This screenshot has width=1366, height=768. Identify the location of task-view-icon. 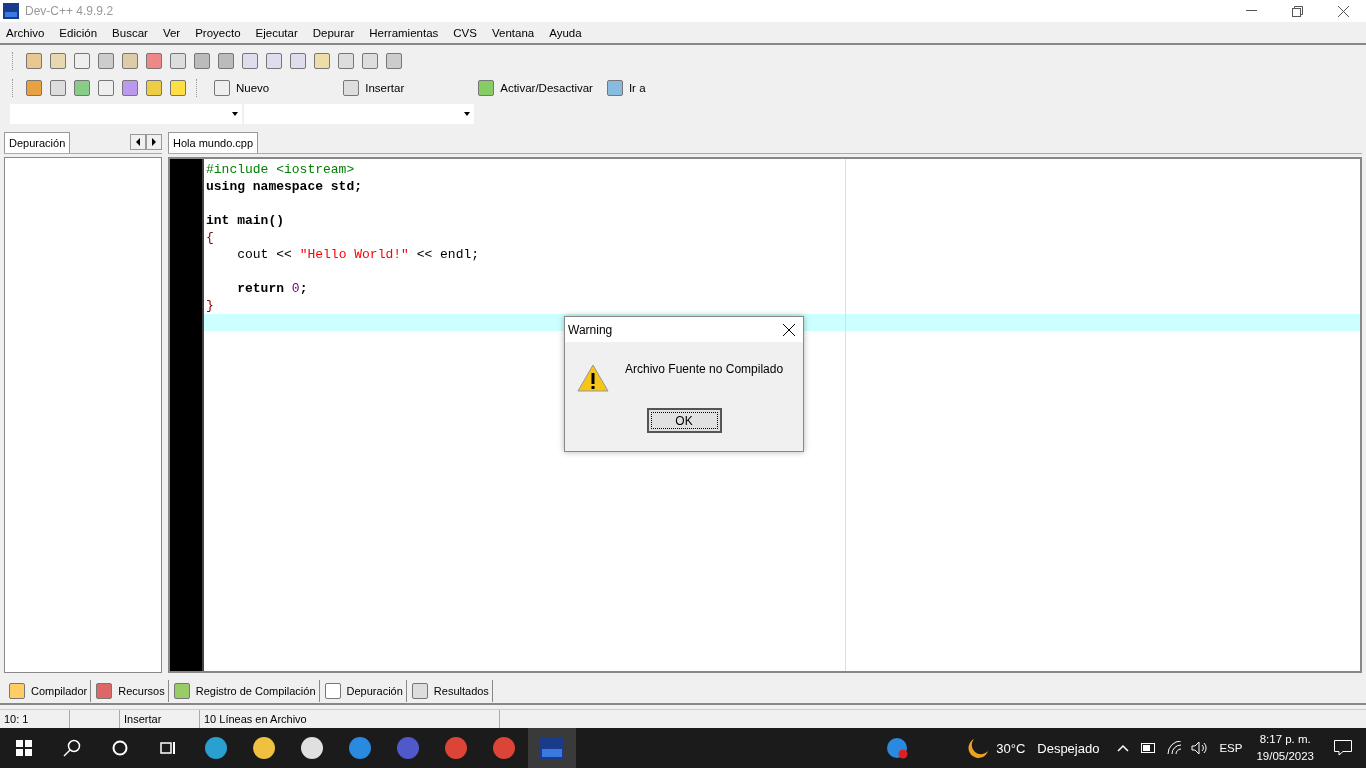
(168, 748).